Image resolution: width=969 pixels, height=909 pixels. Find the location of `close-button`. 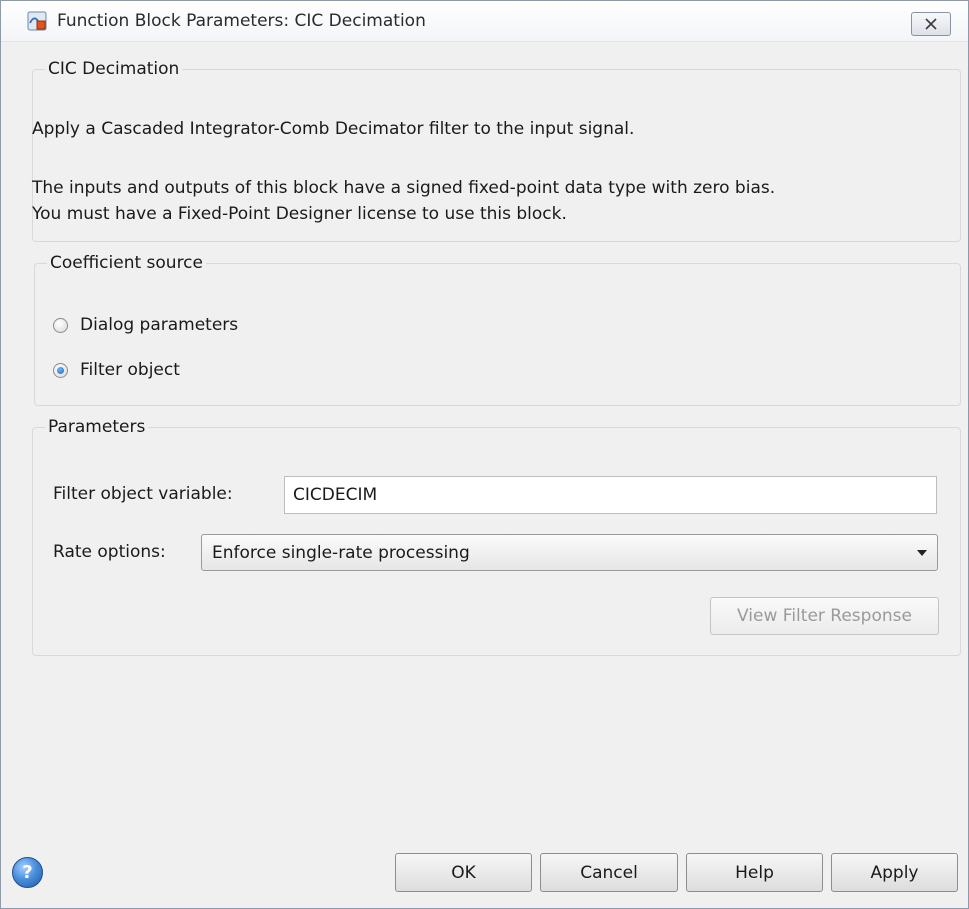

close-button is located at coordinates (931, 24).